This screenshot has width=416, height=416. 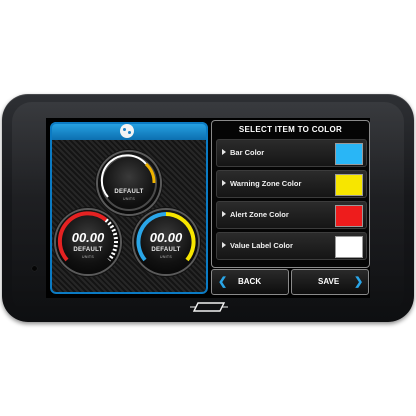 I want to click on row-alert-zone-color: Alert Zone Color, so click(x=291, y=215).